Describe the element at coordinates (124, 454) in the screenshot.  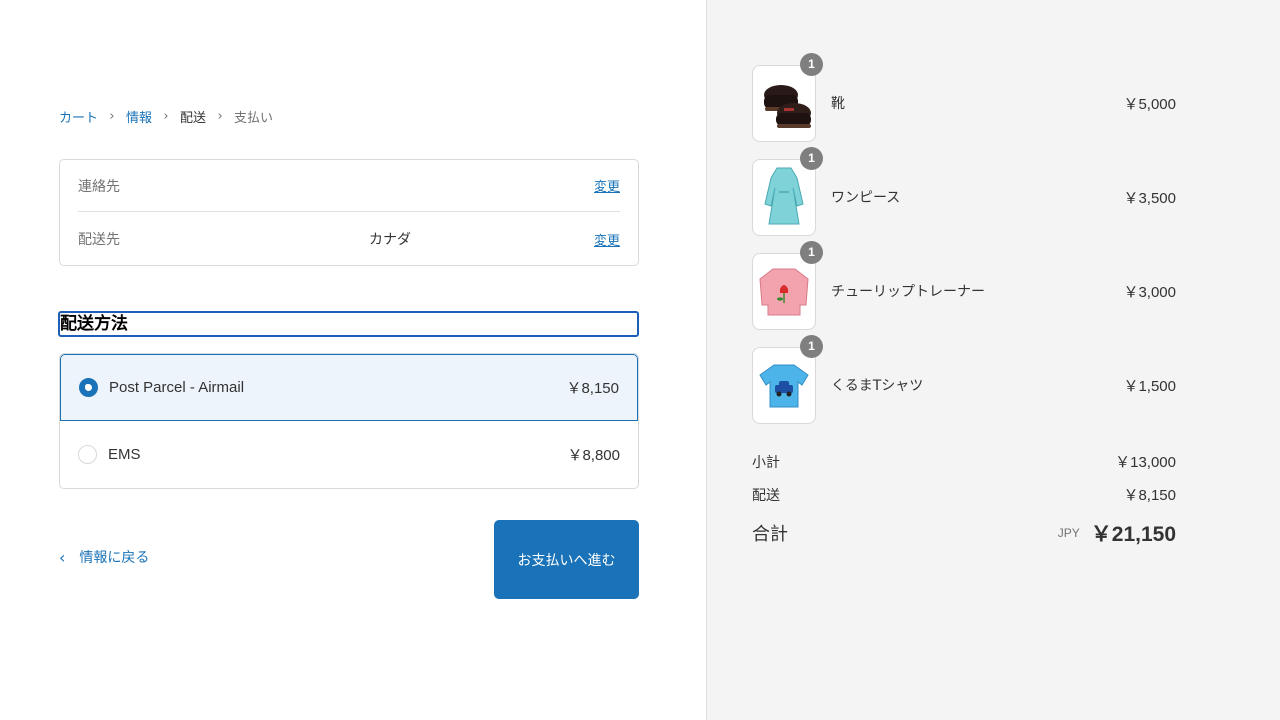
I see `shipping-option-name: EMS` at that location.